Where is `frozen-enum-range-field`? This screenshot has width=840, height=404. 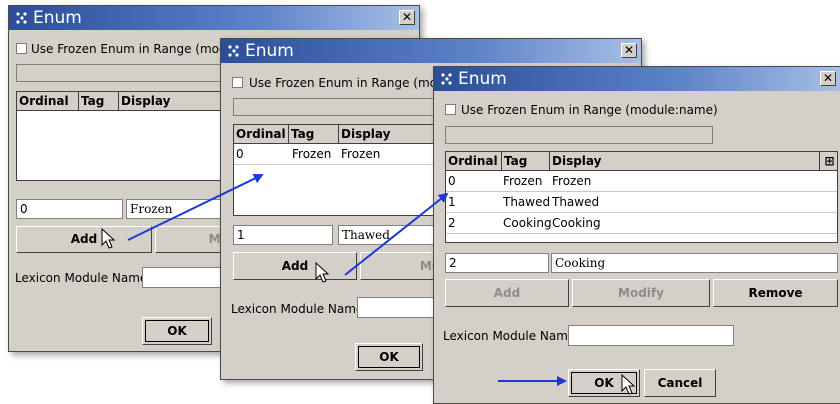 frozen-enum-range-field is located at coordinates (579, 135).